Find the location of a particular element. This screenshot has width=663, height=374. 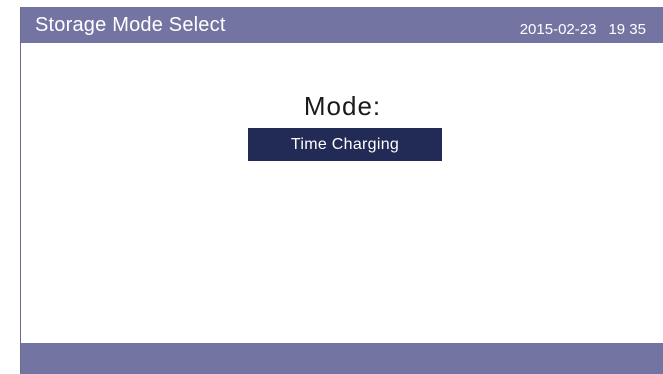

mode-selector: Time Charging is located at coordinates (345, 144).